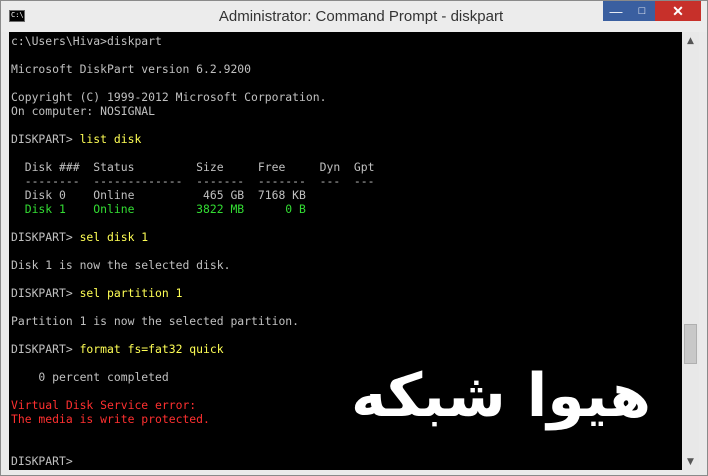 The height and width of the screenshot is (476, 708). I want to click on command-text: format fs=fat32 quick, so click(151, 349).